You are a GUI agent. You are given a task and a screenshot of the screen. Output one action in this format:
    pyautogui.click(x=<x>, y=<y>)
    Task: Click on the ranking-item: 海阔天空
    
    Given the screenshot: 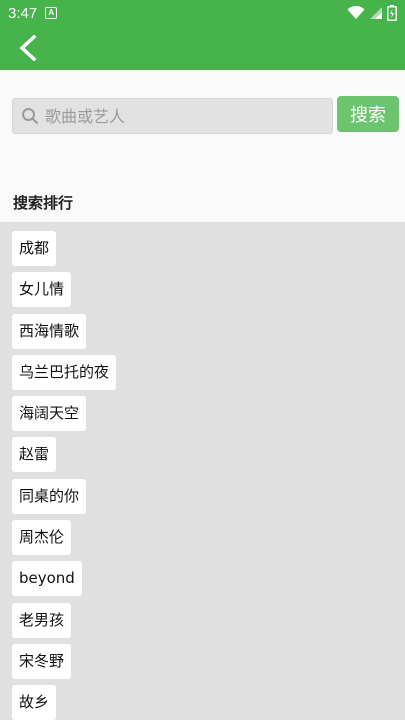 What is the action you would take?
    pyautogui.click(x=49, y=414)
    